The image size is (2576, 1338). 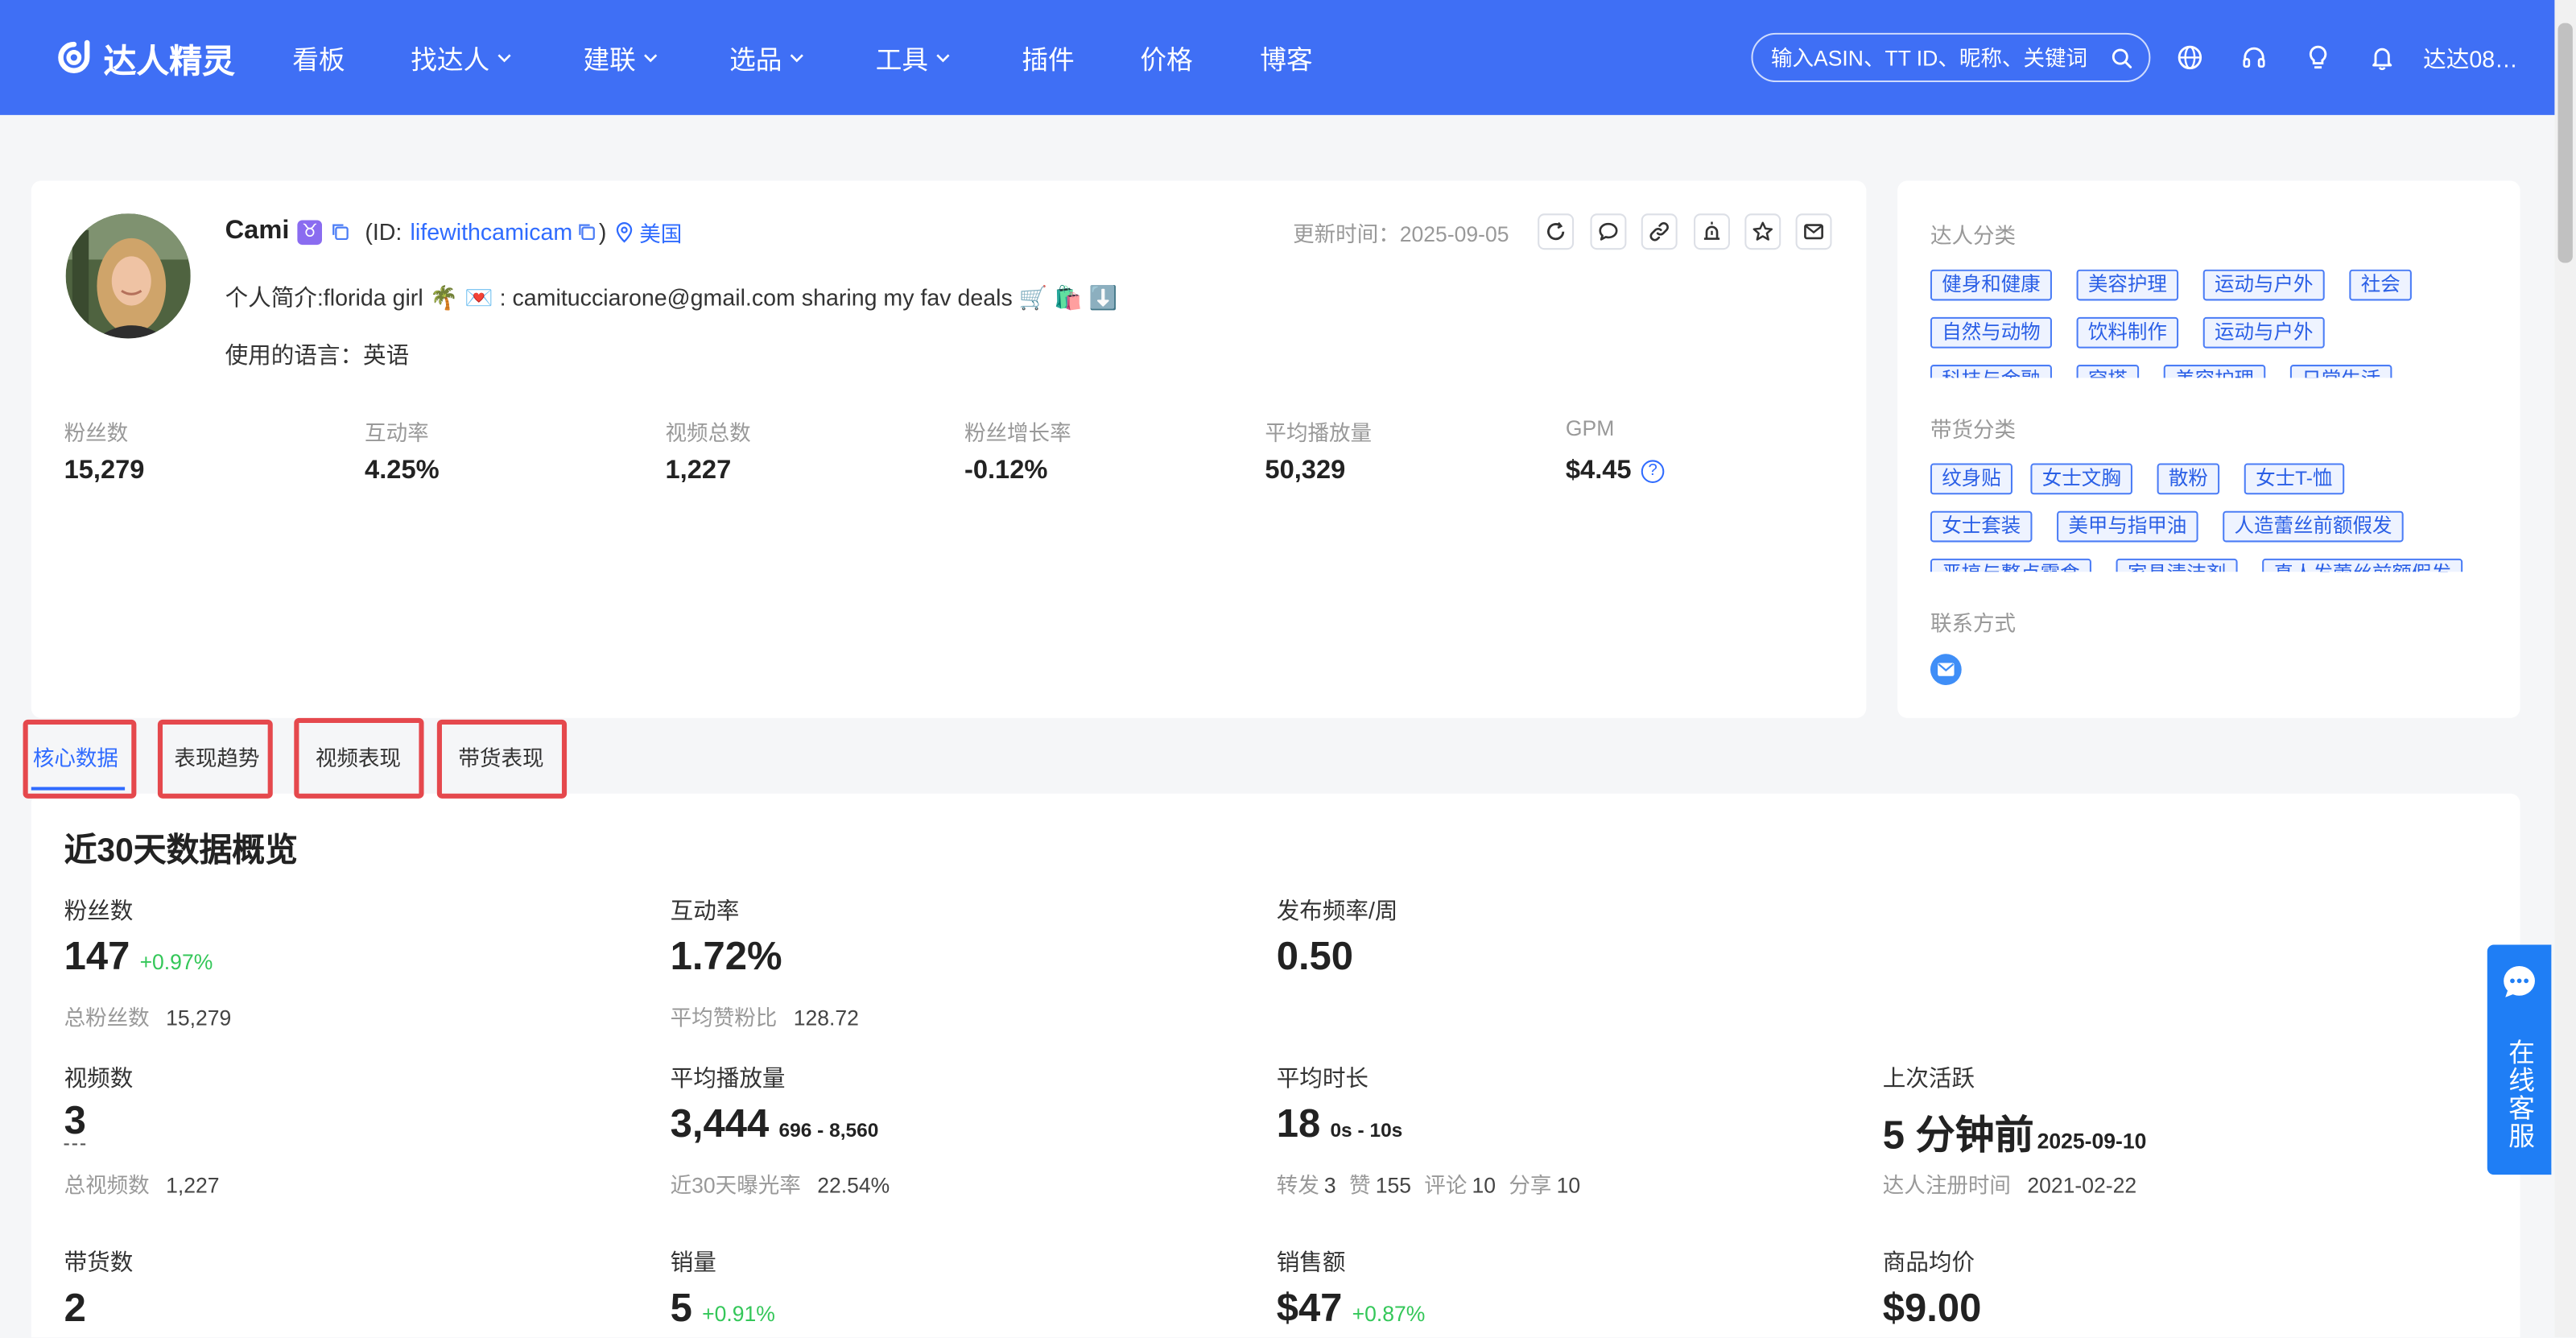 What do you see at coordinates (2254, 57) in the screenshot?
I see `support-button` at bounding box center [2254, 57].